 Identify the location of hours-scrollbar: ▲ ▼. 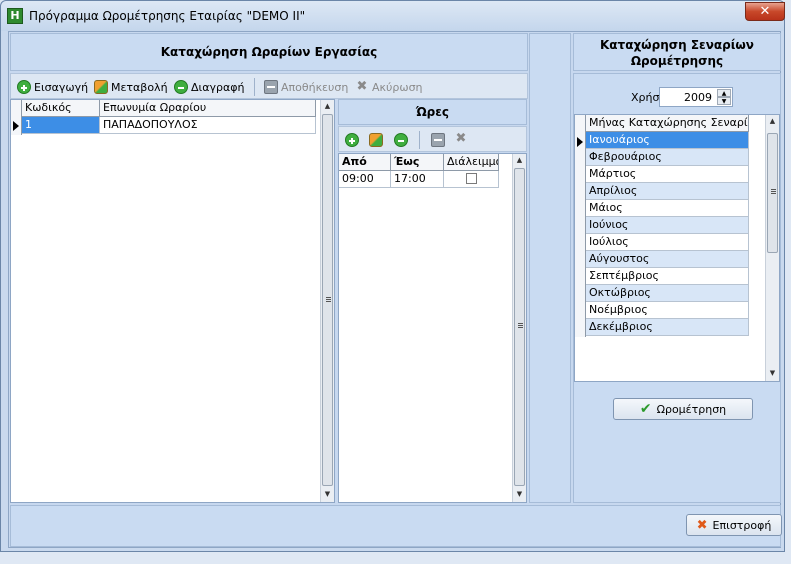
(519, 328).